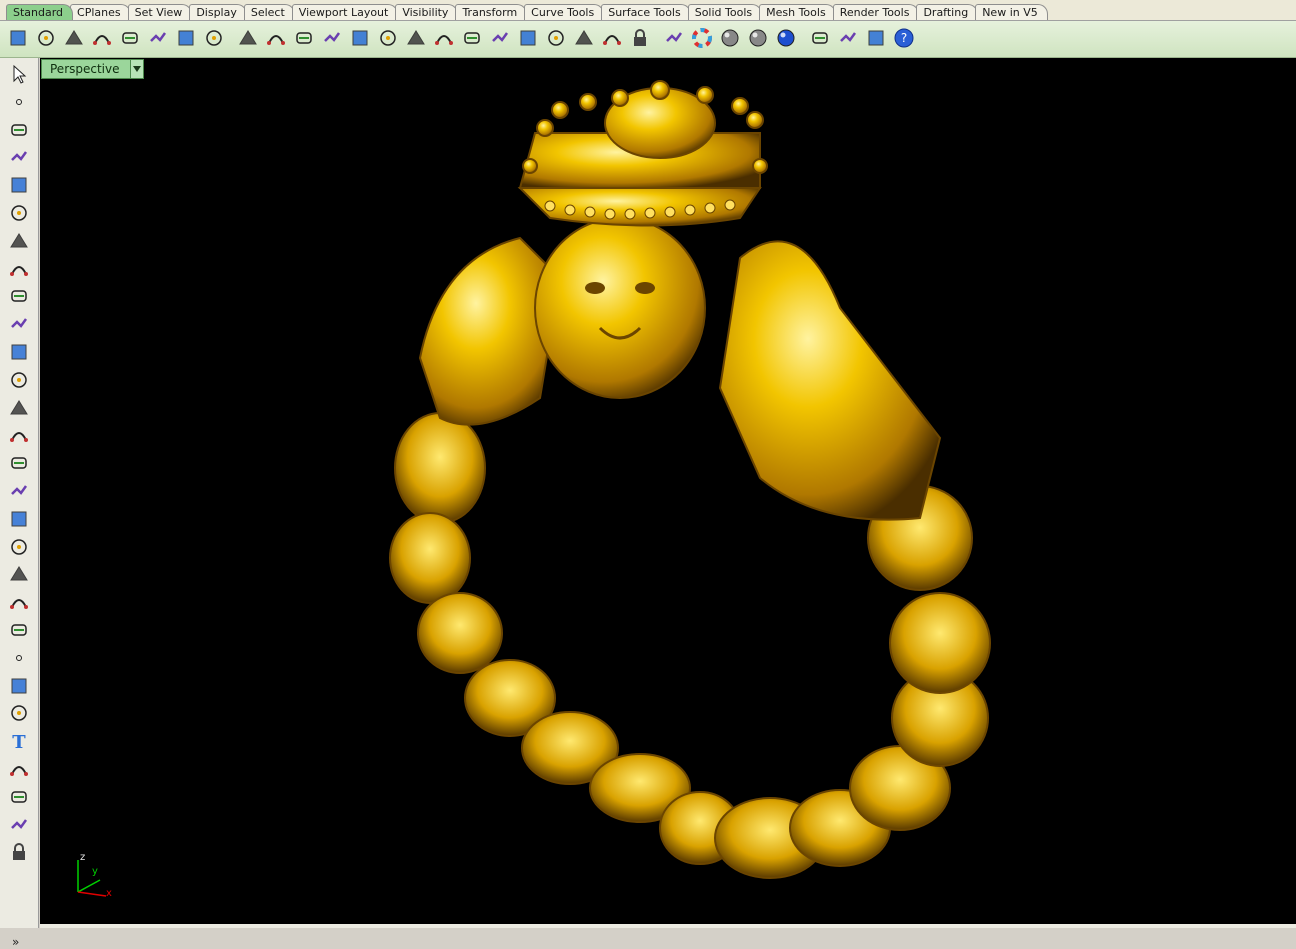 Image resolution: width=1296 pixels, height=949 pixels. I want to click on zoom-extents-icon, so click(388, 38).